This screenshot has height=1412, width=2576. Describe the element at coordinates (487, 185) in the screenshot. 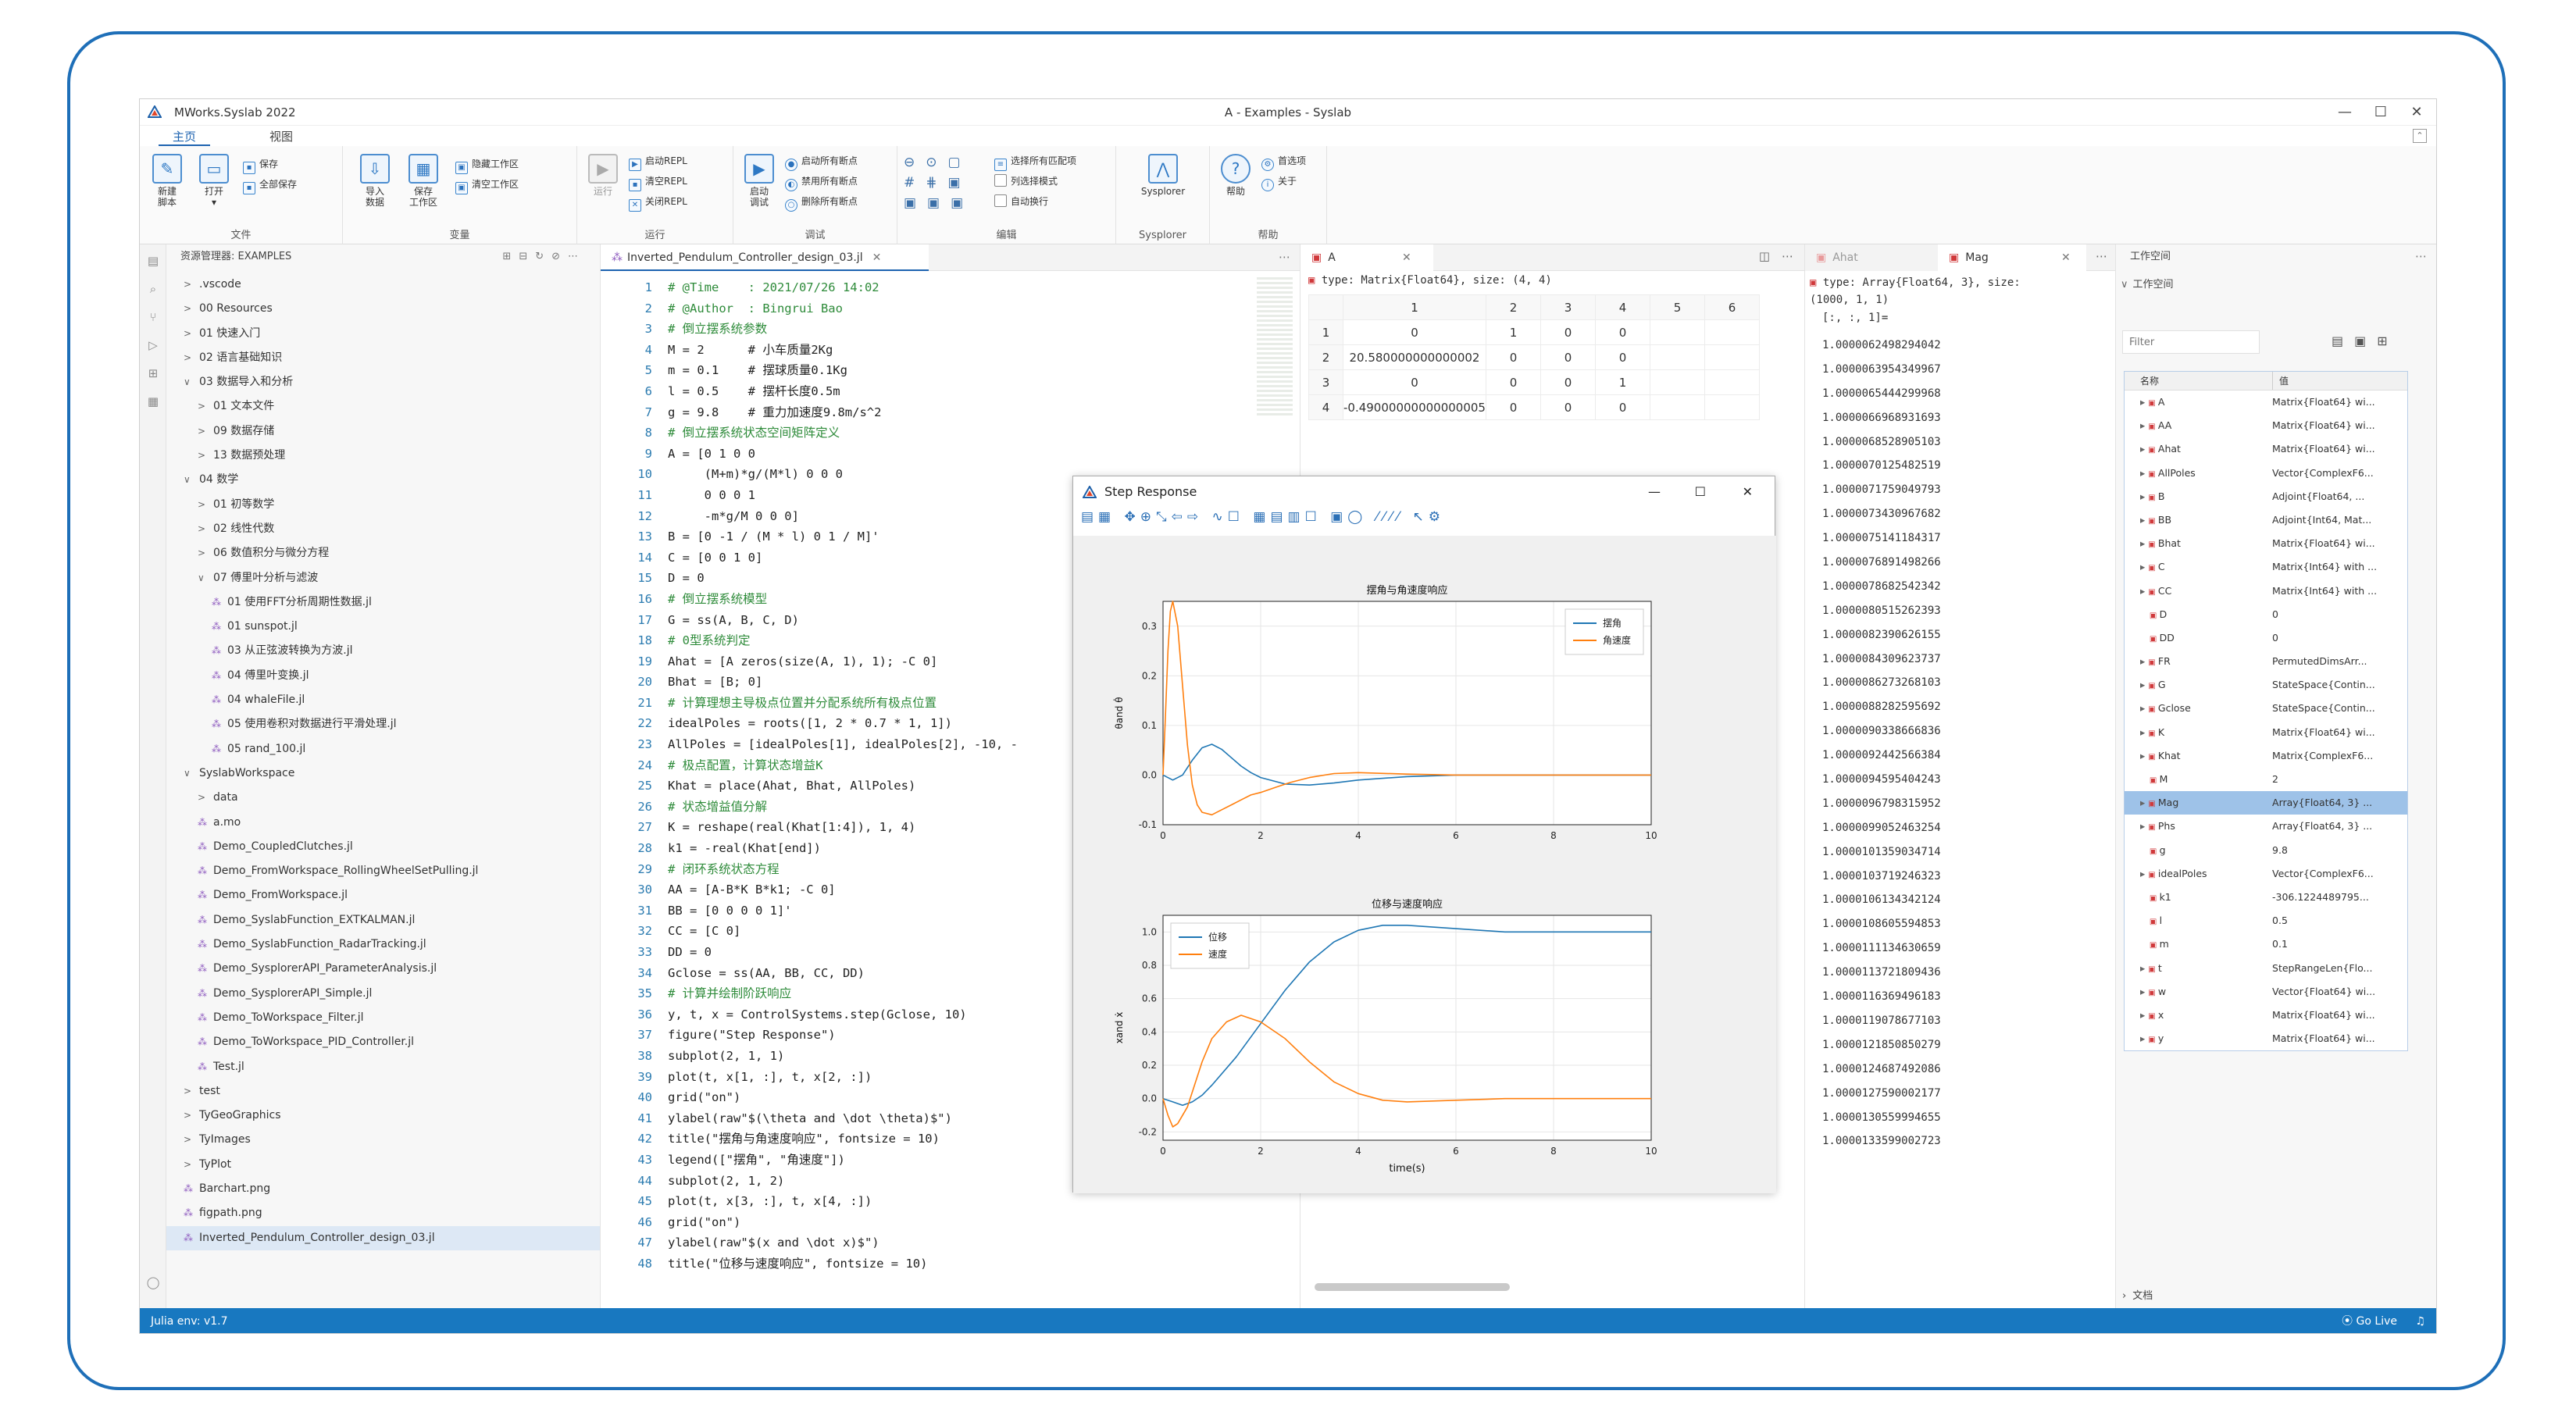

I see `clear-workspace-button: ▣ 清空工作区` at that location.